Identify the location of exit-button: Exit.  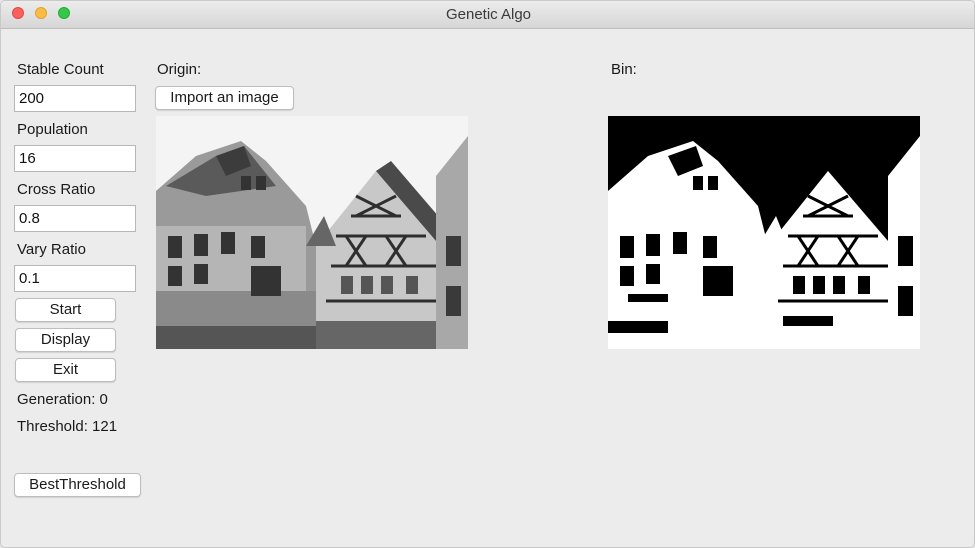
(65, 370).